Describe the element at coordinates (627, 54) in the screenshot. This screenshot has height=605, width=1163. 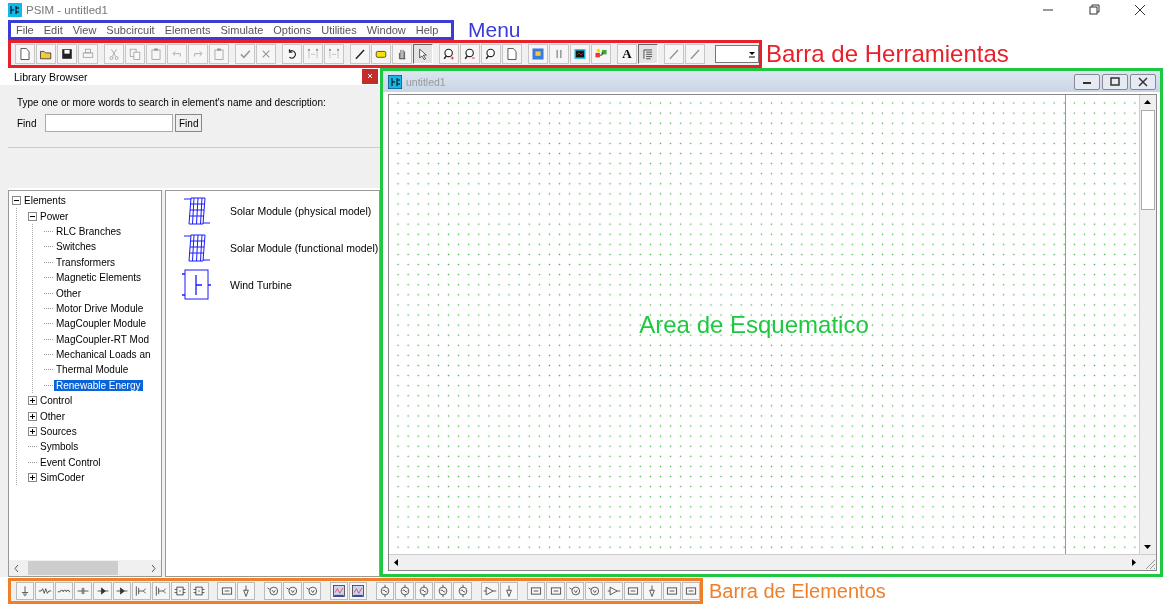
I see `toolbar-button: A` at that location.